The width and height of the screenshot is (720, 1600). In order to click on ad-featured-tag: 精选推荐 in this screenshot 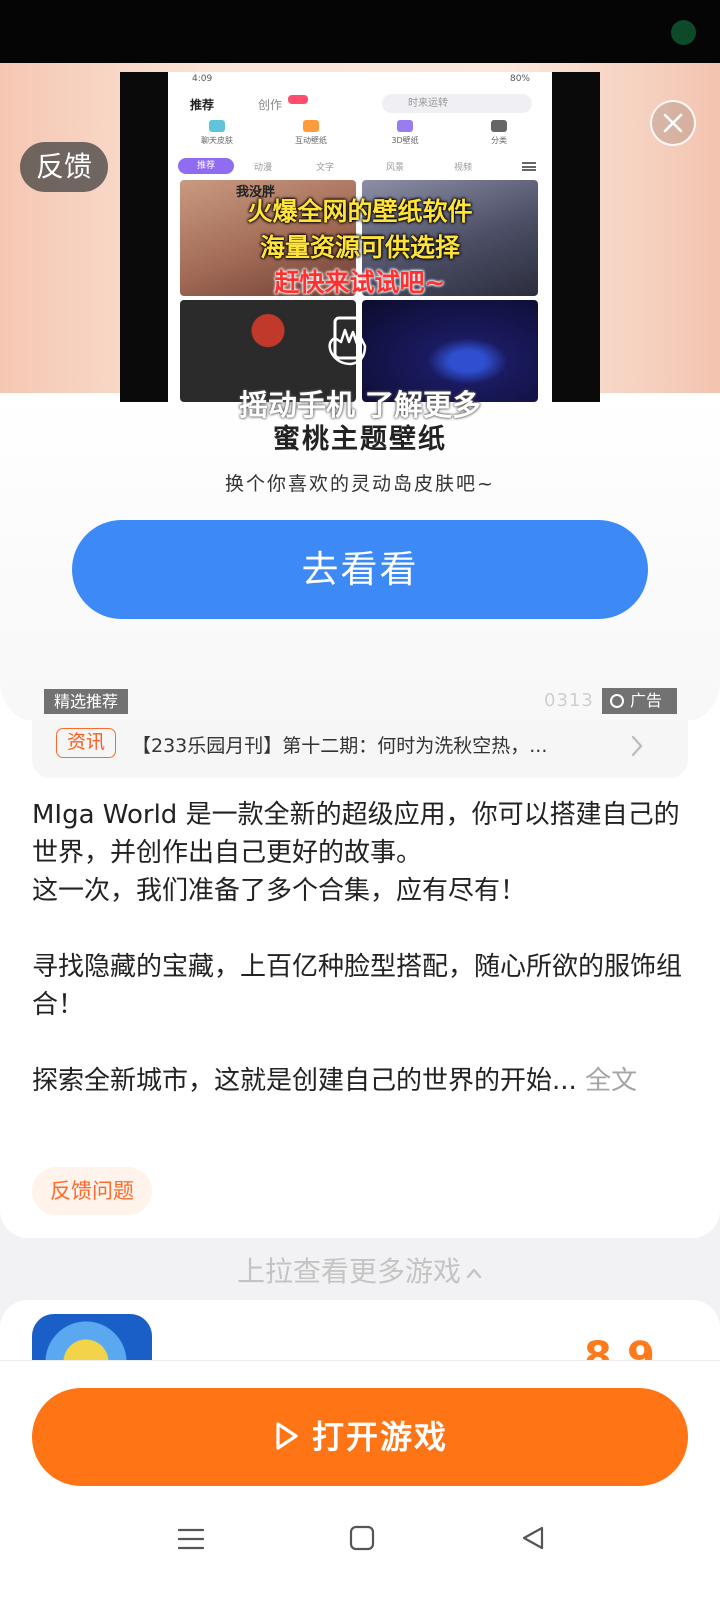, I will do `click(86, 701)`.